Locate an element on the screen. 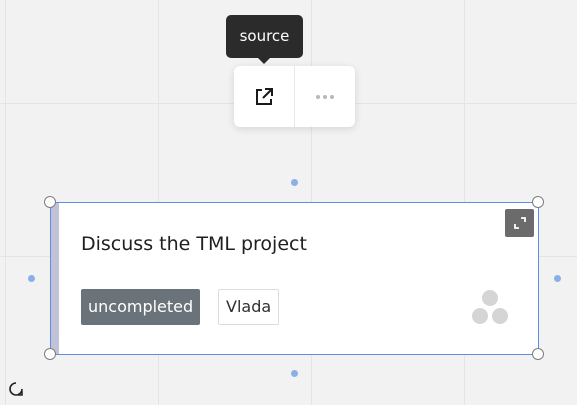 This screenshot has height=405, width=577. connector-dot-top is located at coordinates (294, 182).